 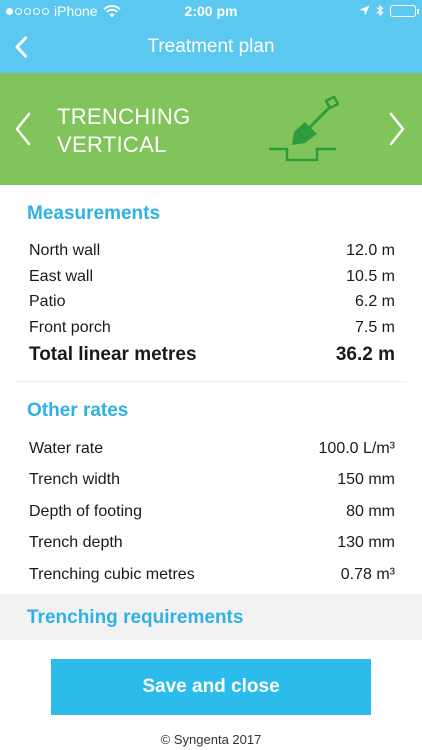 I want to click on measurement-label: East wall, so click(x=61, y=276).